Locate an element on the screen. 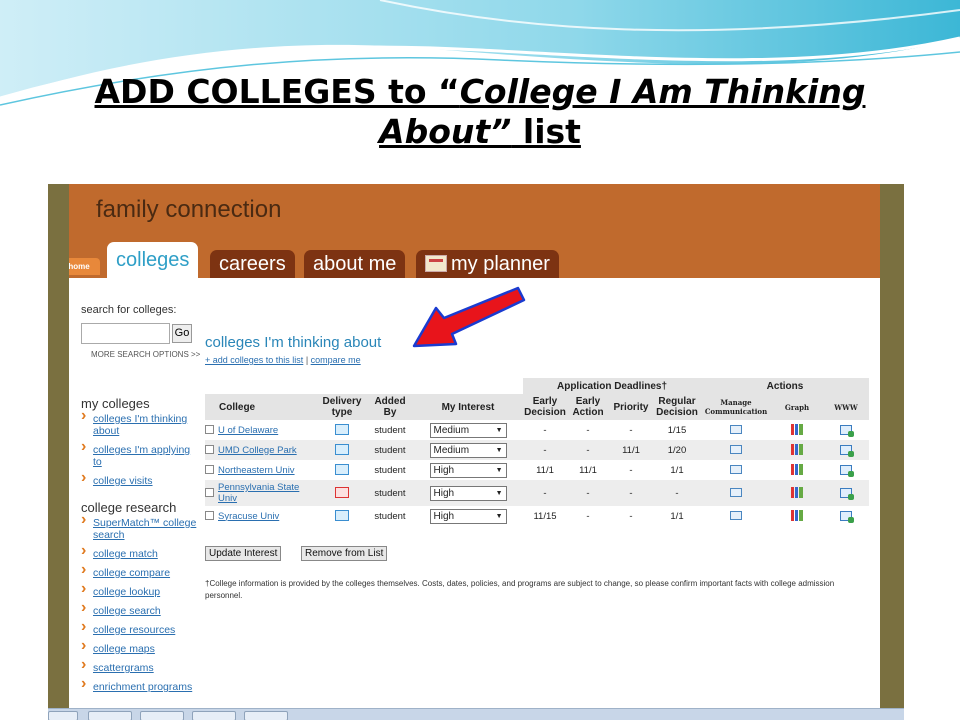 This screenshot has height=720, width=960. table-row: U of Delaware student Medium - - - 1/15 is located at coordinates (537, 430).